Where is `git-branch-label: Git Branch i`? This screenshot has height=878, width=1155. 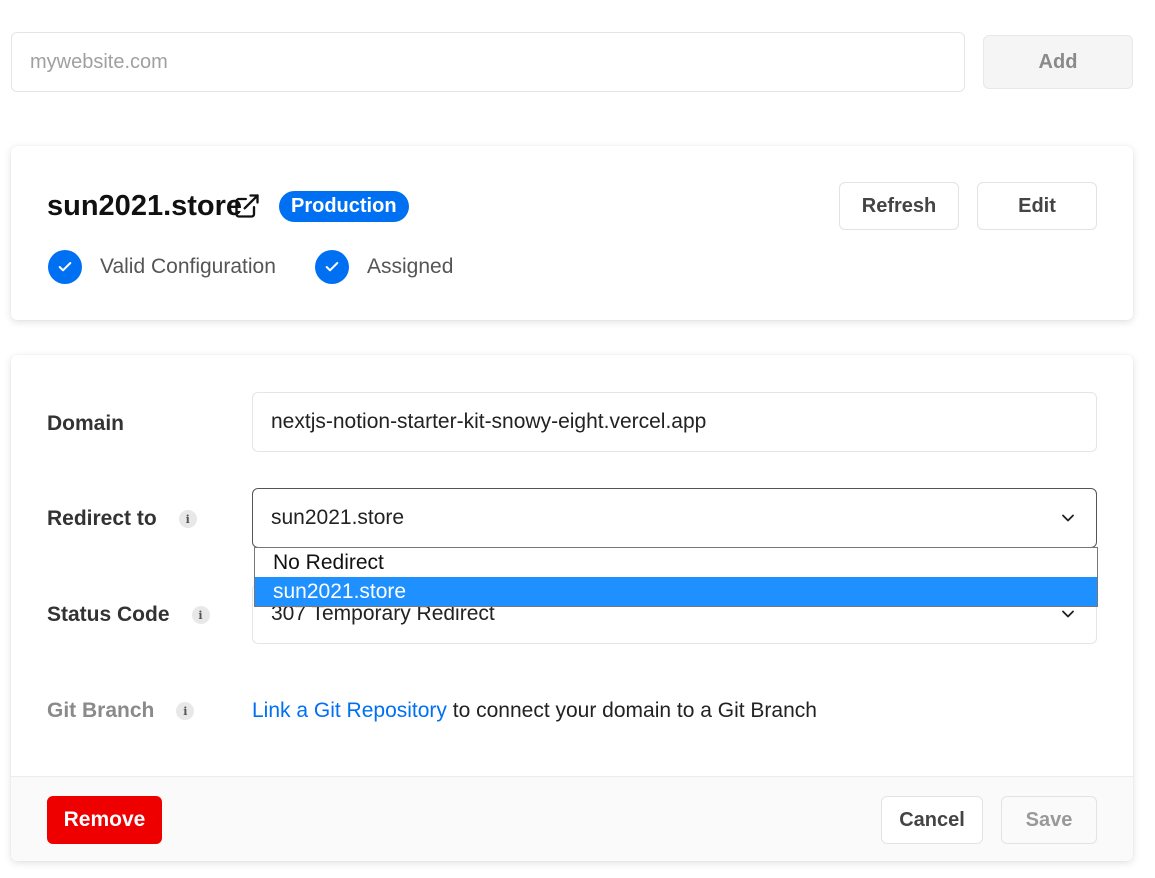
git-branch-label: Git Branch i is located at coordinates (121, 711).